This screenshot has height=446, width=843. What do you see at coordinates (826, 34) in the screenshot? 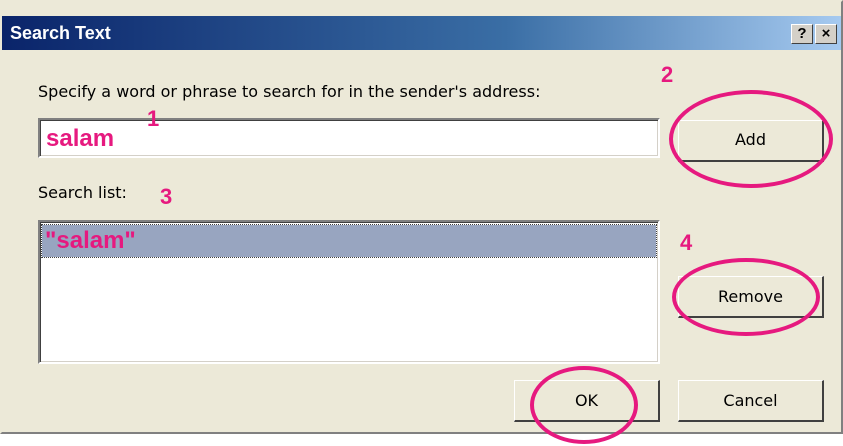
I see `close-button: ×` at bounding box center [826, 34].